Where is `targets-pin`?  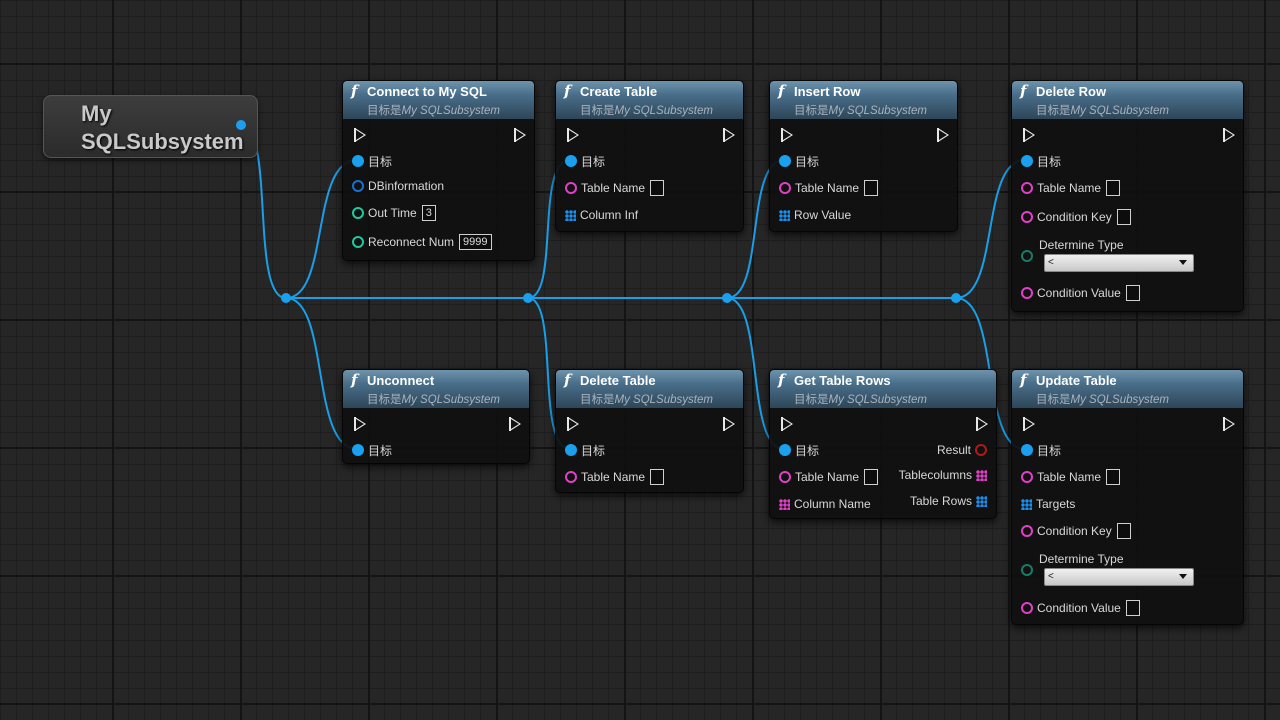 targets-pin is located at coordinates (1026, 504).